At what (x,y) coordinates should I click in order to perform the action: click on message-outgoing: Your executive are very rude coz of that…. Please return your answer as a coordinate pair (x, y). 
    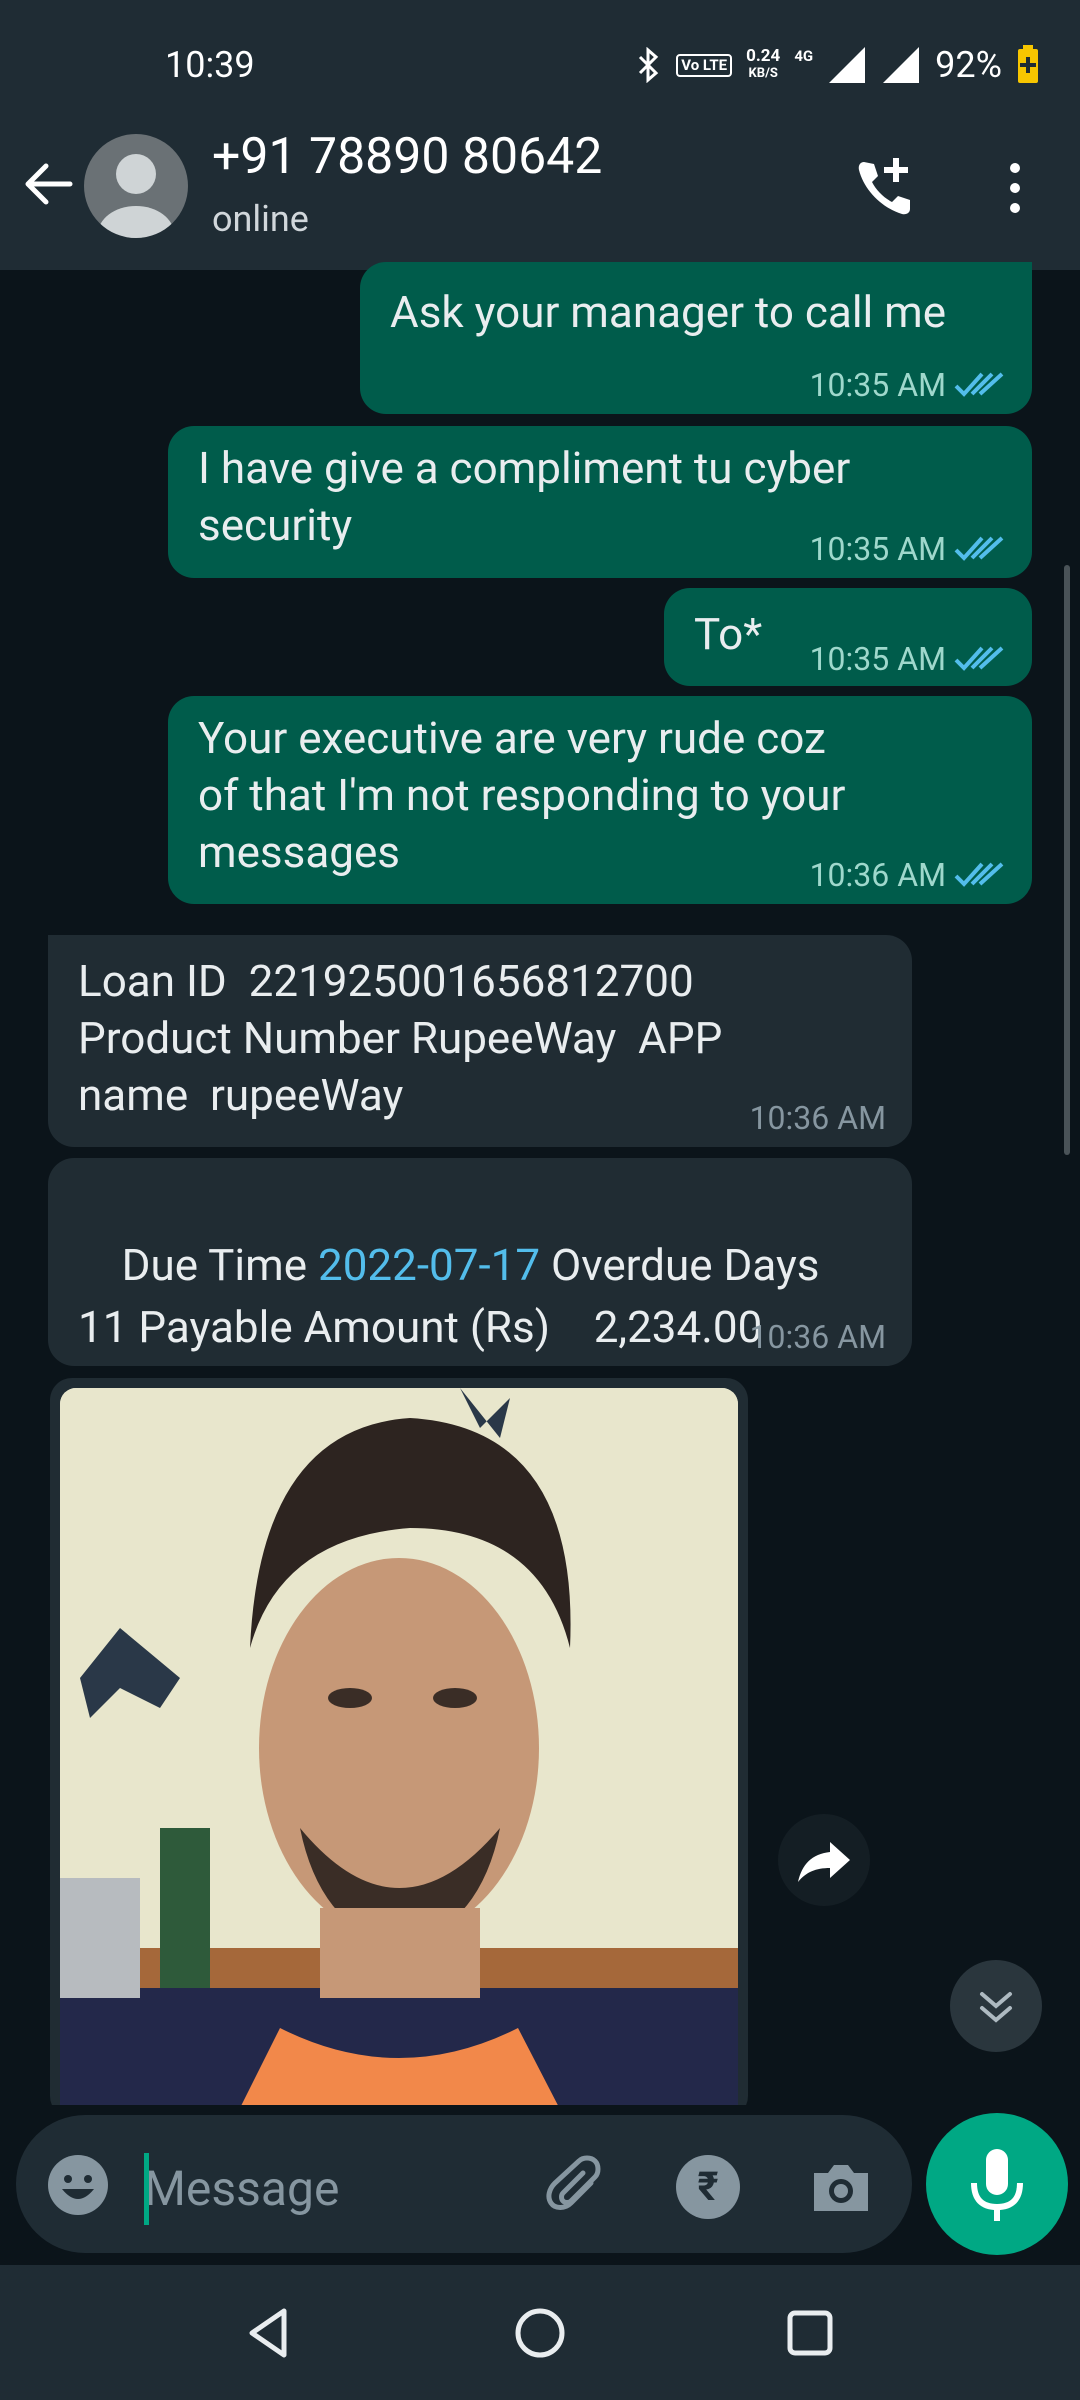
    Looking at the image, I should click on (600, 800).